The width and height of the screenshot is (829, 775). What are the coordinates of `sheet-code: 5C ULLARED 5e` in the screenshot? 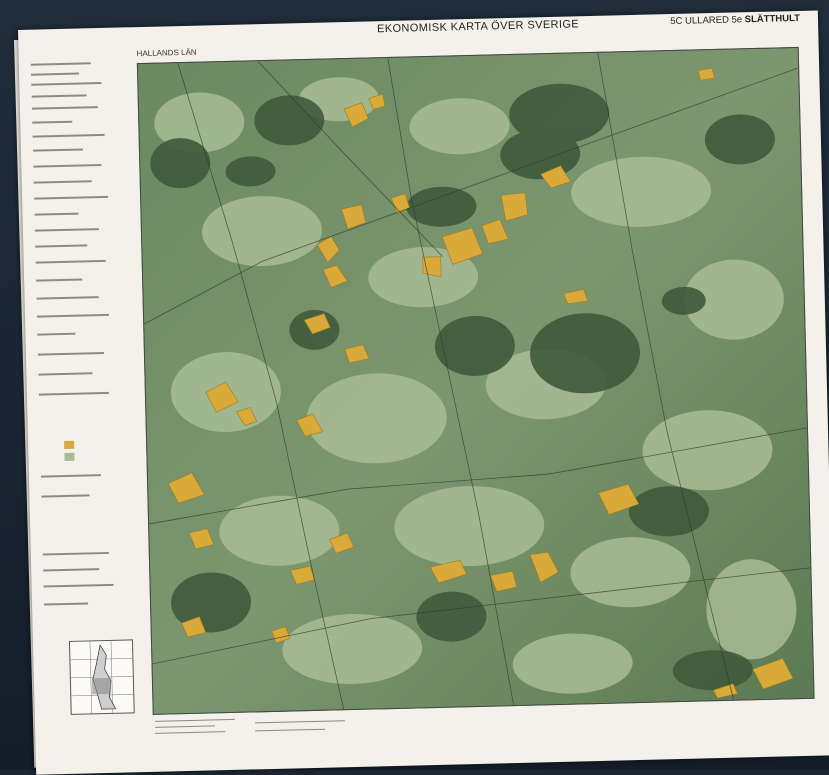 It's located at (706, 21).